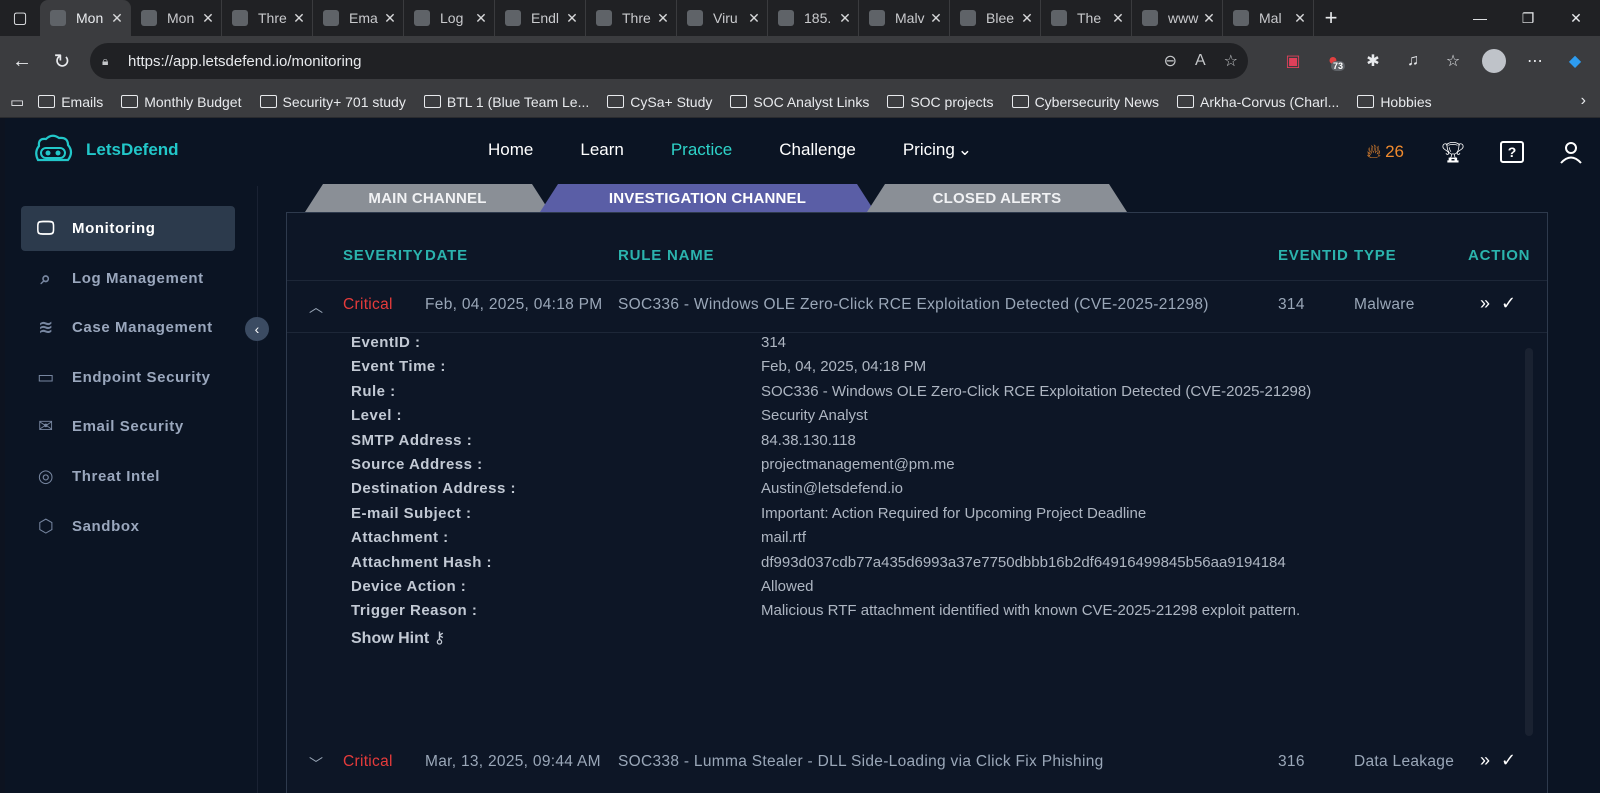 This screenshot has width=1600, height=793. What do you see at coordinates (1480, 18) in the screenshot?
I see `minimize-icon: —` at bounding box center [1480, 18].